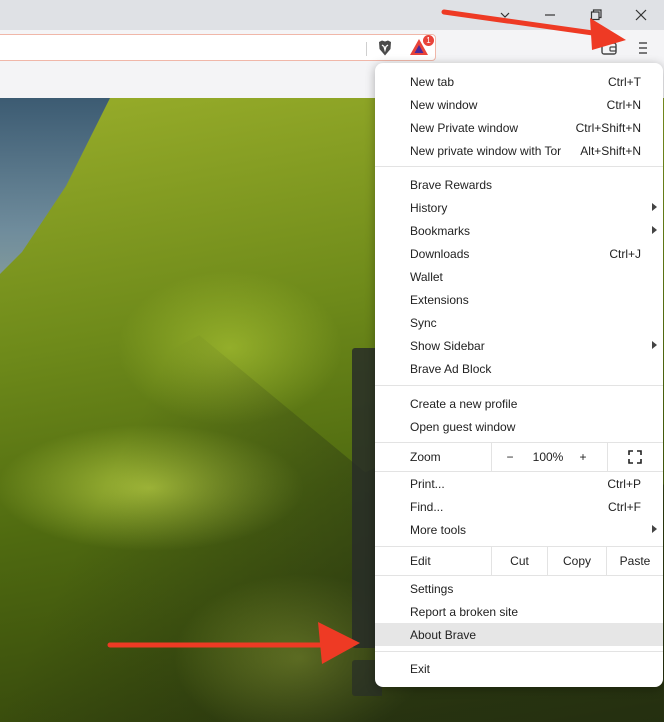  I want to click on menu-item-label: New tab, so click(432, 82).